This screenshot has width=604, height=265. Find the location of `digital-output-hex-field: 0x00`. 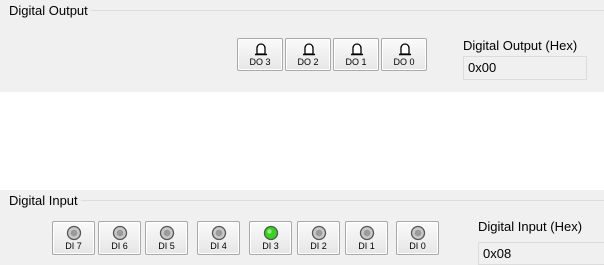

digital-output-hex-field: 0x00 is located at coordinates (525, 68).